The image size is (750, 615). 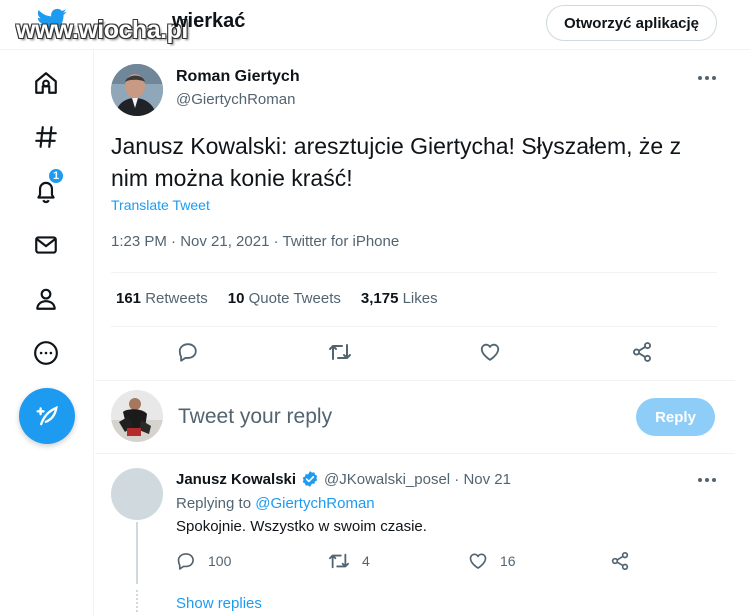 What do you see at coordinates (631, 23) in the screenshot?
I see `open-app-button: Otworzyć aplikację` at bounding box center [631, 23].